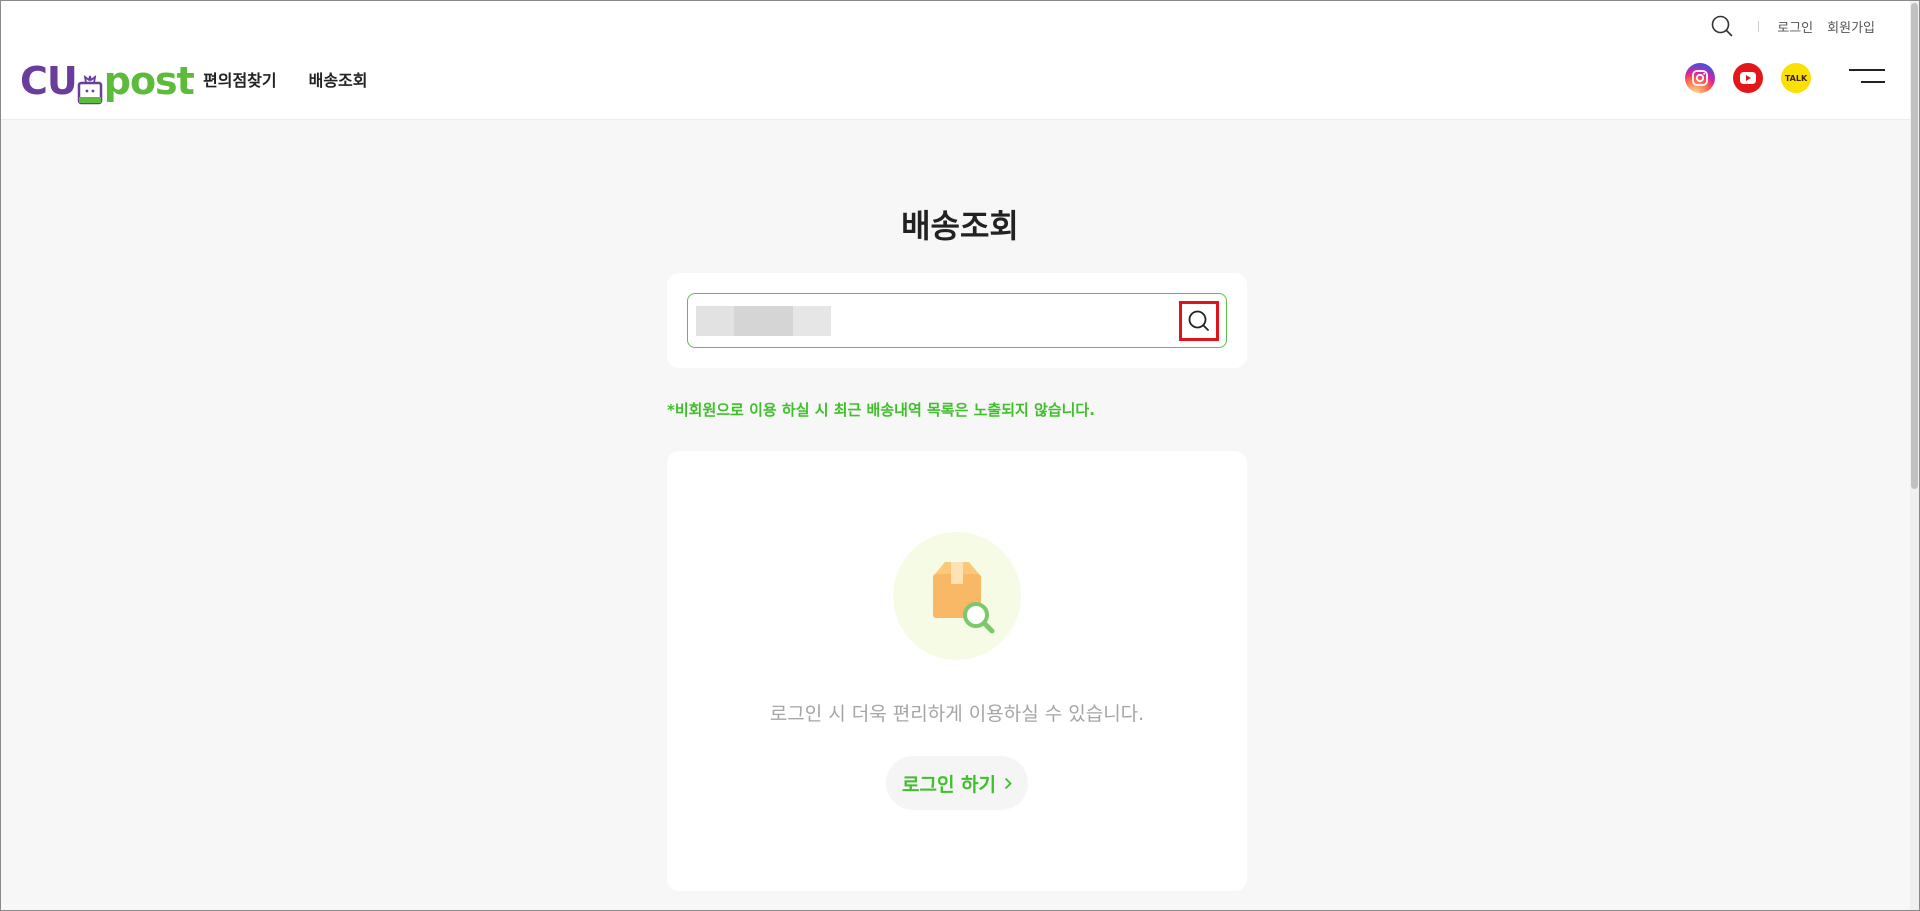  I want to click on cupost-logo: CU post, so click(107, 82).